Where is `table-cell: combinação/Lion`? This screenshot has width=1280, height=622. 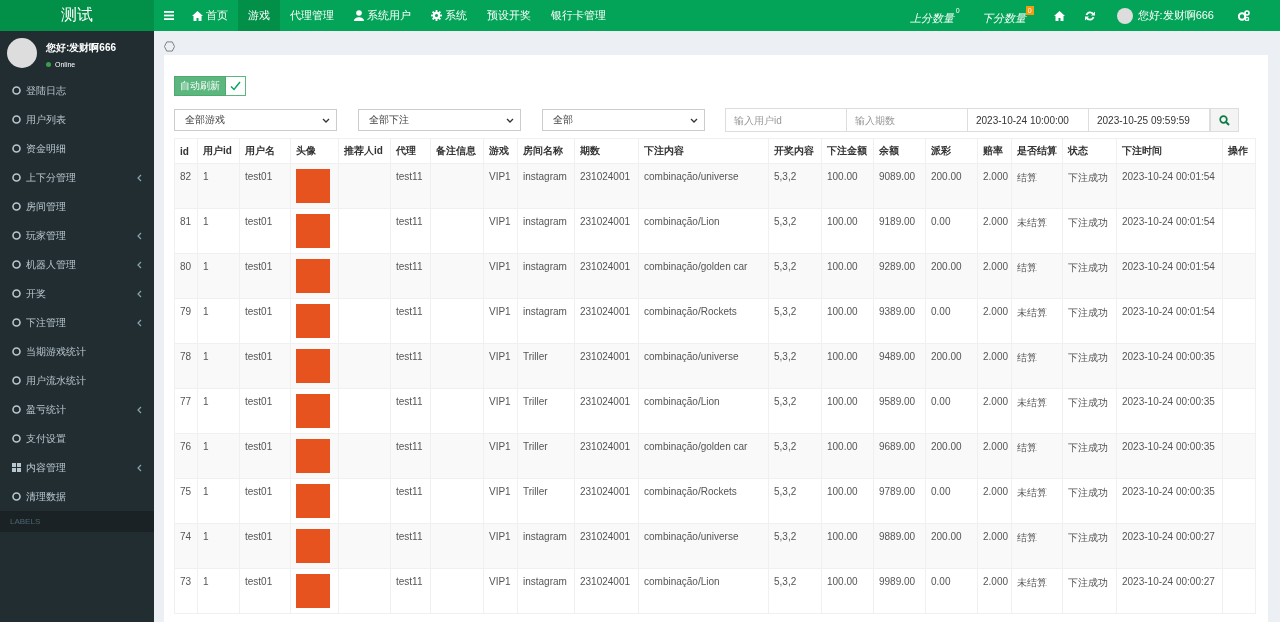
table-cell: combinação/Lion is located at coordinates (682, 221).